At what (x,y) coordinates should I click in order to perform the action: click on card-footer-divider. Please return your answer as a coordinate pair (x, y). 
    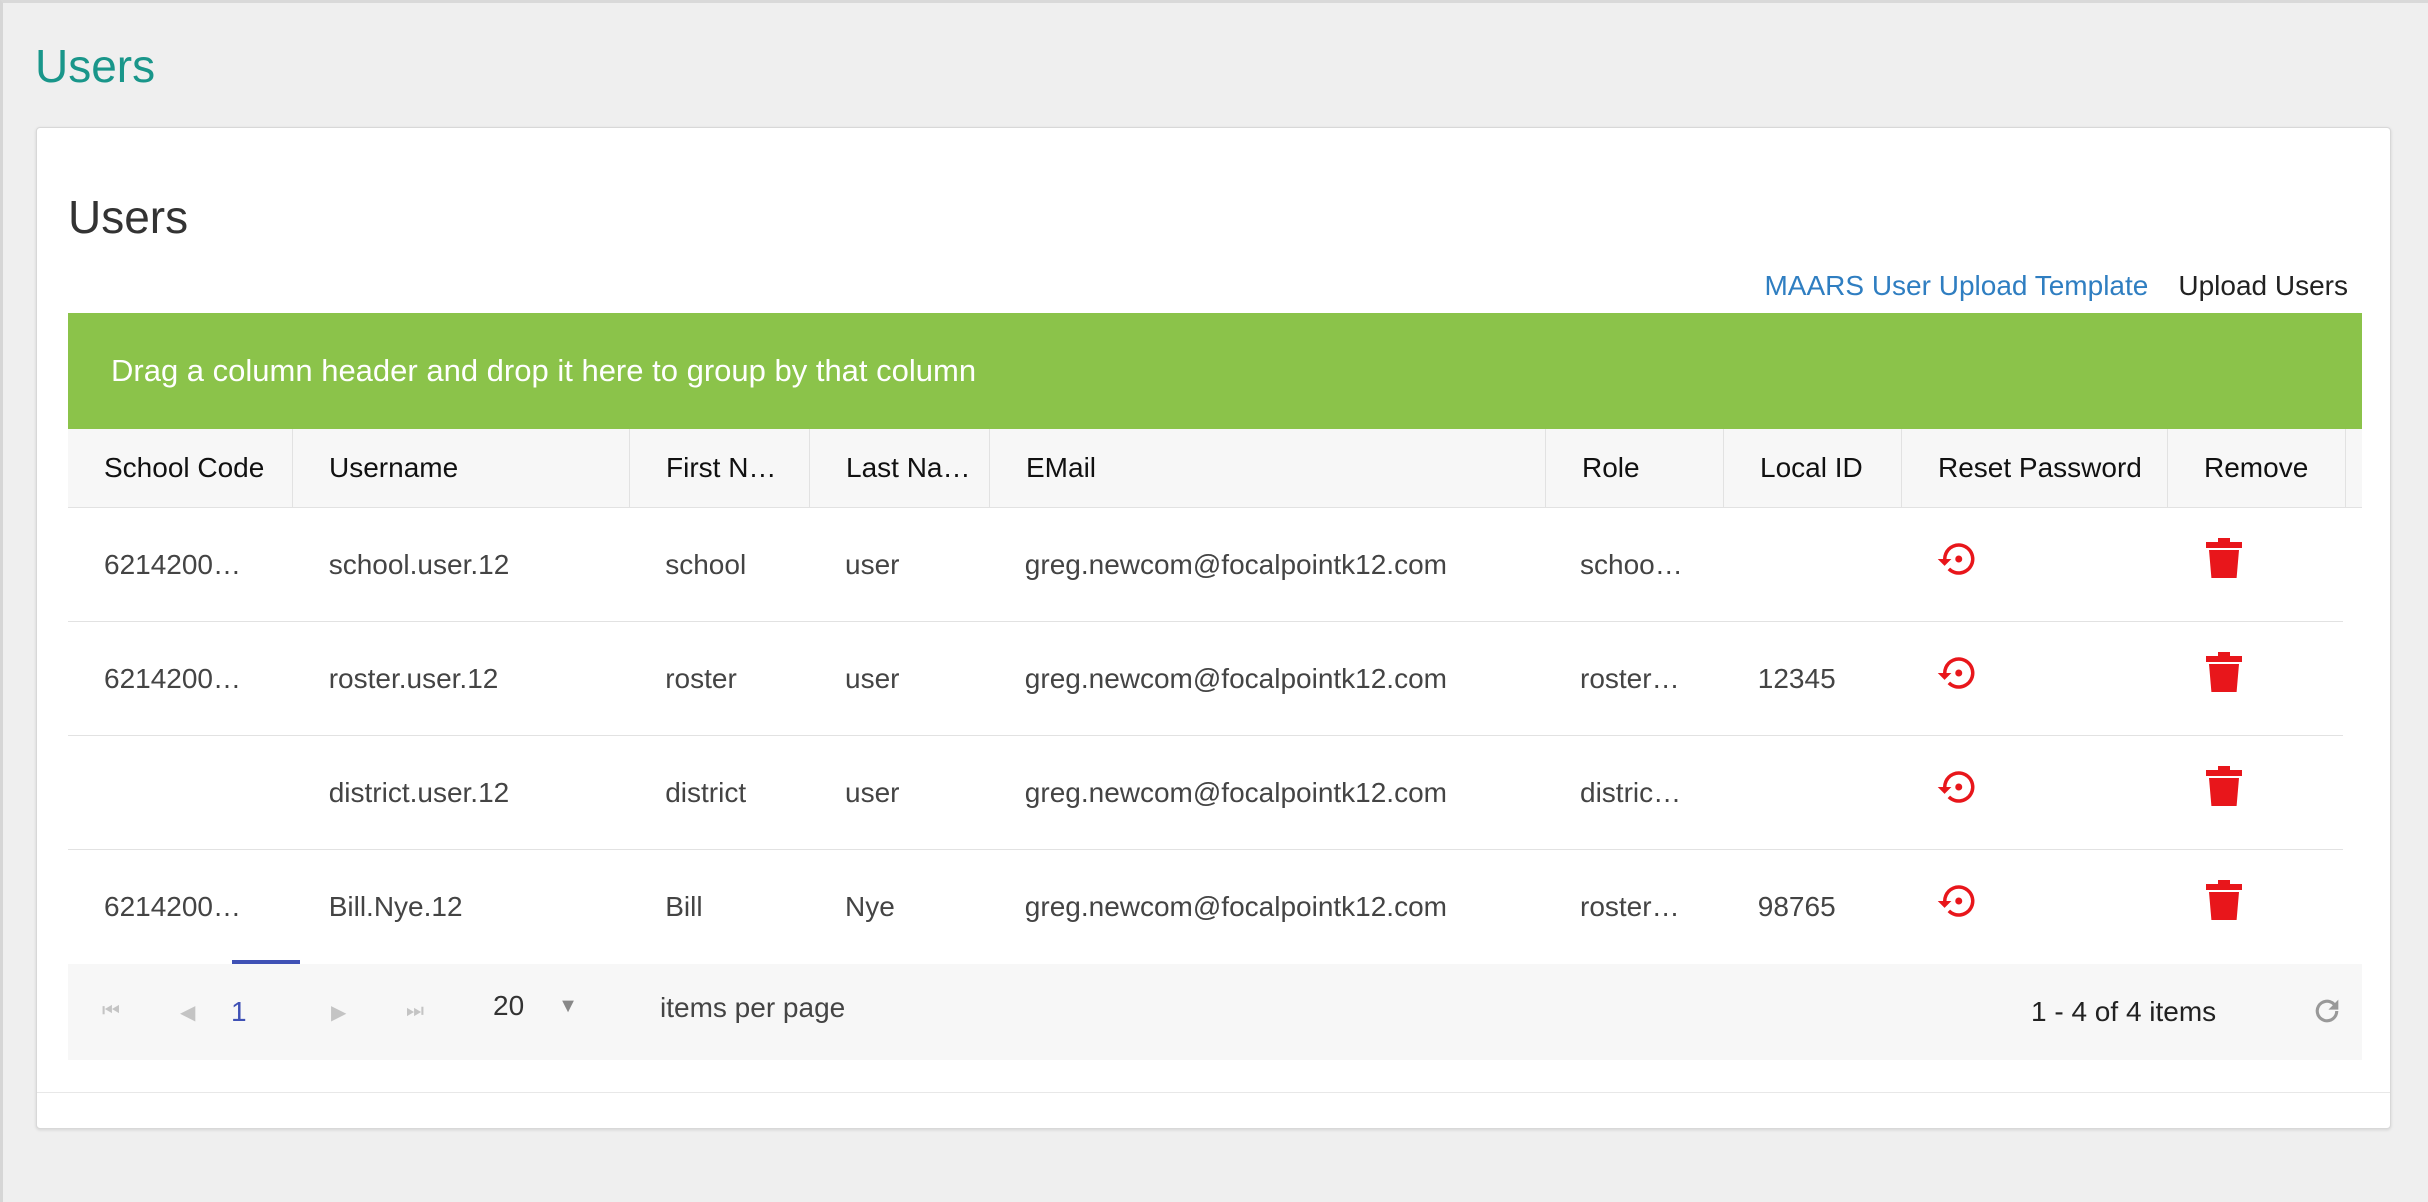
    Looking at the image, I should click on (1213, 1092).